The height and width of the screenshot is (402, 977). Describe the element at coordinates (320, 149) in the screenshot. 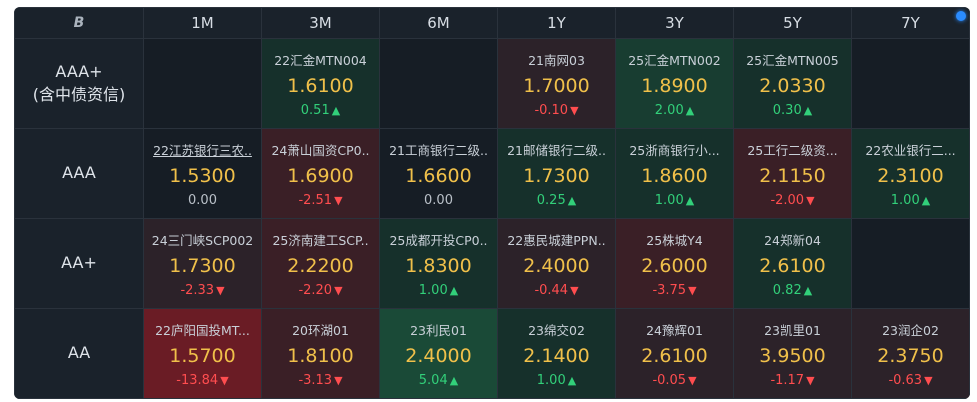

I see `bond-name: 24萧山国资CP0..` at that location.